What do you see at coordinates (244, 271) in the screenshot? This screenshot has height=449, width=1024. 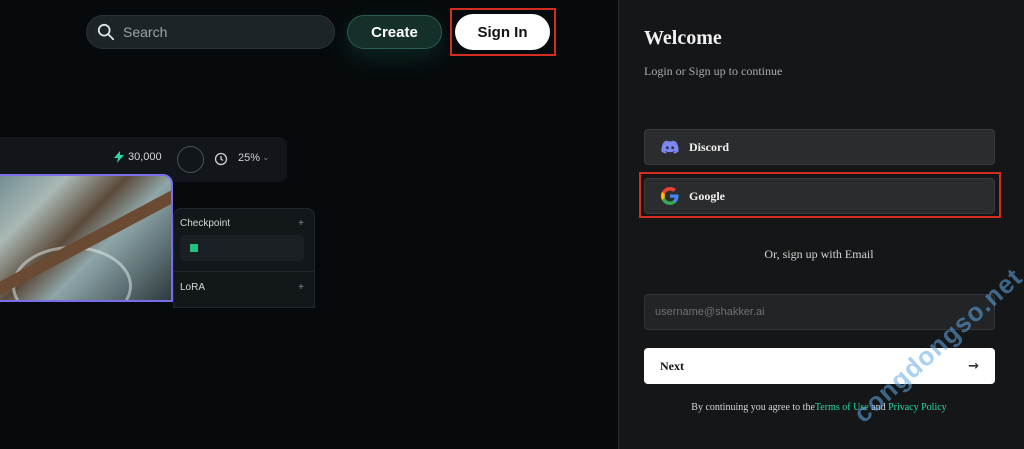 I see `divider` at bounding box center [244, 271].